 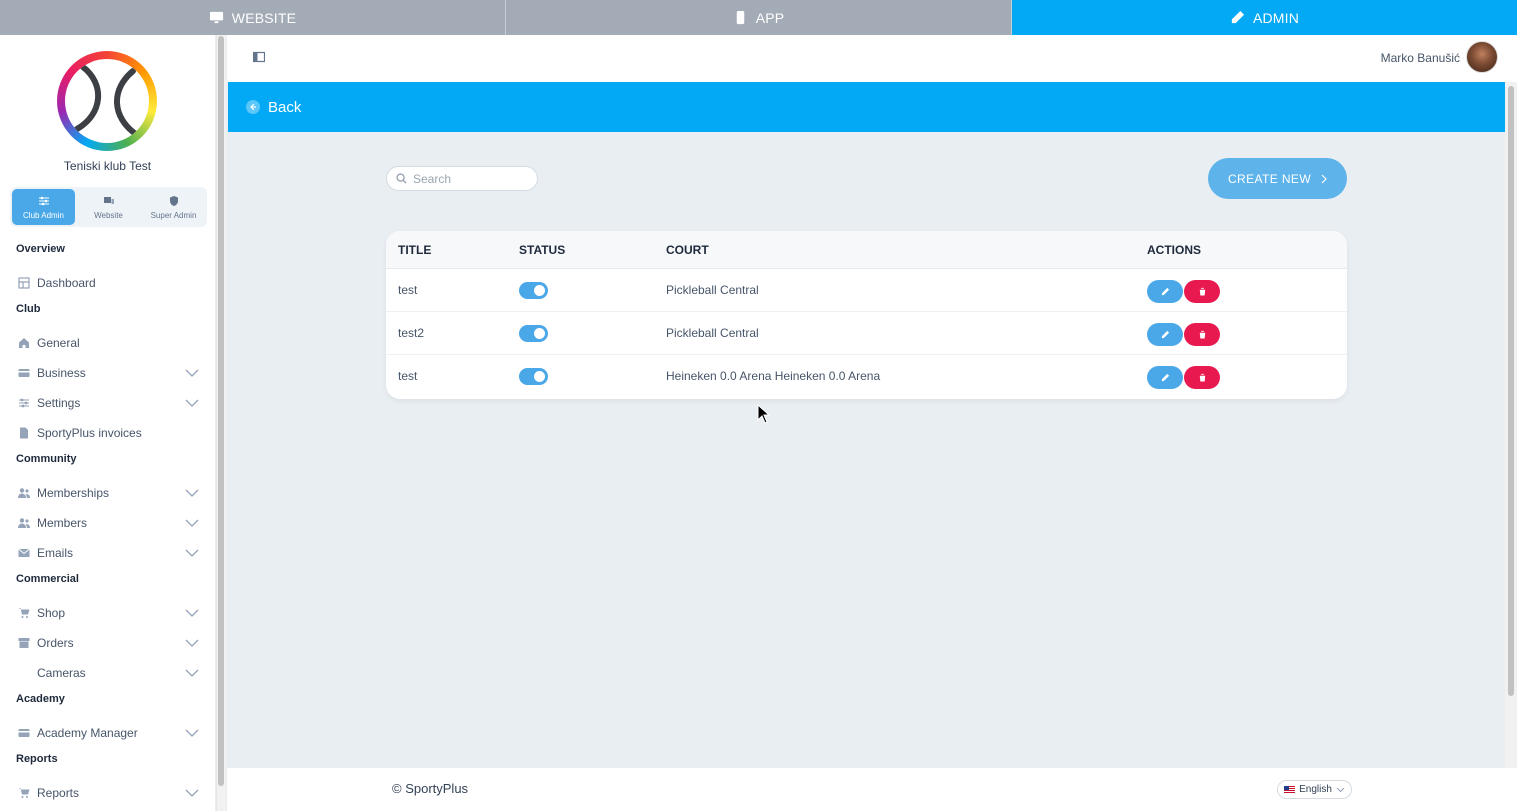 I want to click on sidebar-item-academy-manager: Academy Manager, so click(x=107, y=733).